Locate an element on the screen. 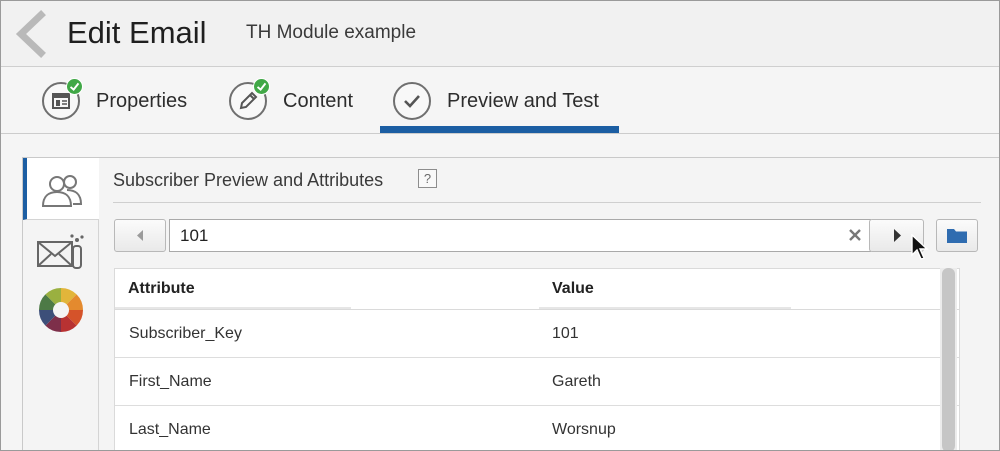 This screenshot has height=451, width=1000. active-tab-indicator is located at coordinates (499, 129).